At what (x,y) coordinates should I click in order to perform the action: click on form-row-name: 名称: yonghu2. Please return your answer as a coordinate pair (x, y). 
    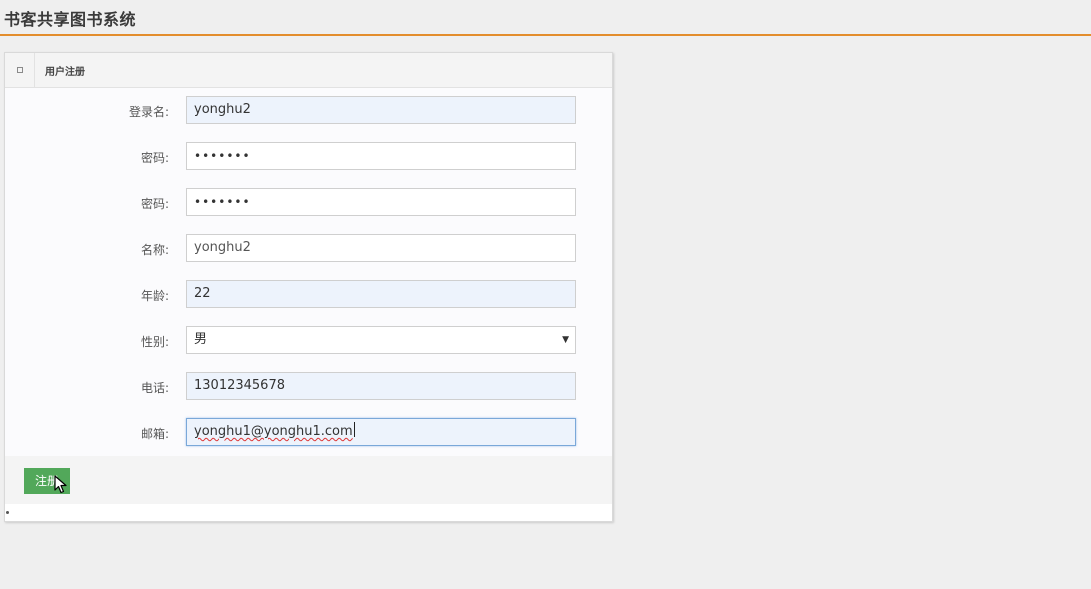
    Looking at the image, I should click on (308, 248).